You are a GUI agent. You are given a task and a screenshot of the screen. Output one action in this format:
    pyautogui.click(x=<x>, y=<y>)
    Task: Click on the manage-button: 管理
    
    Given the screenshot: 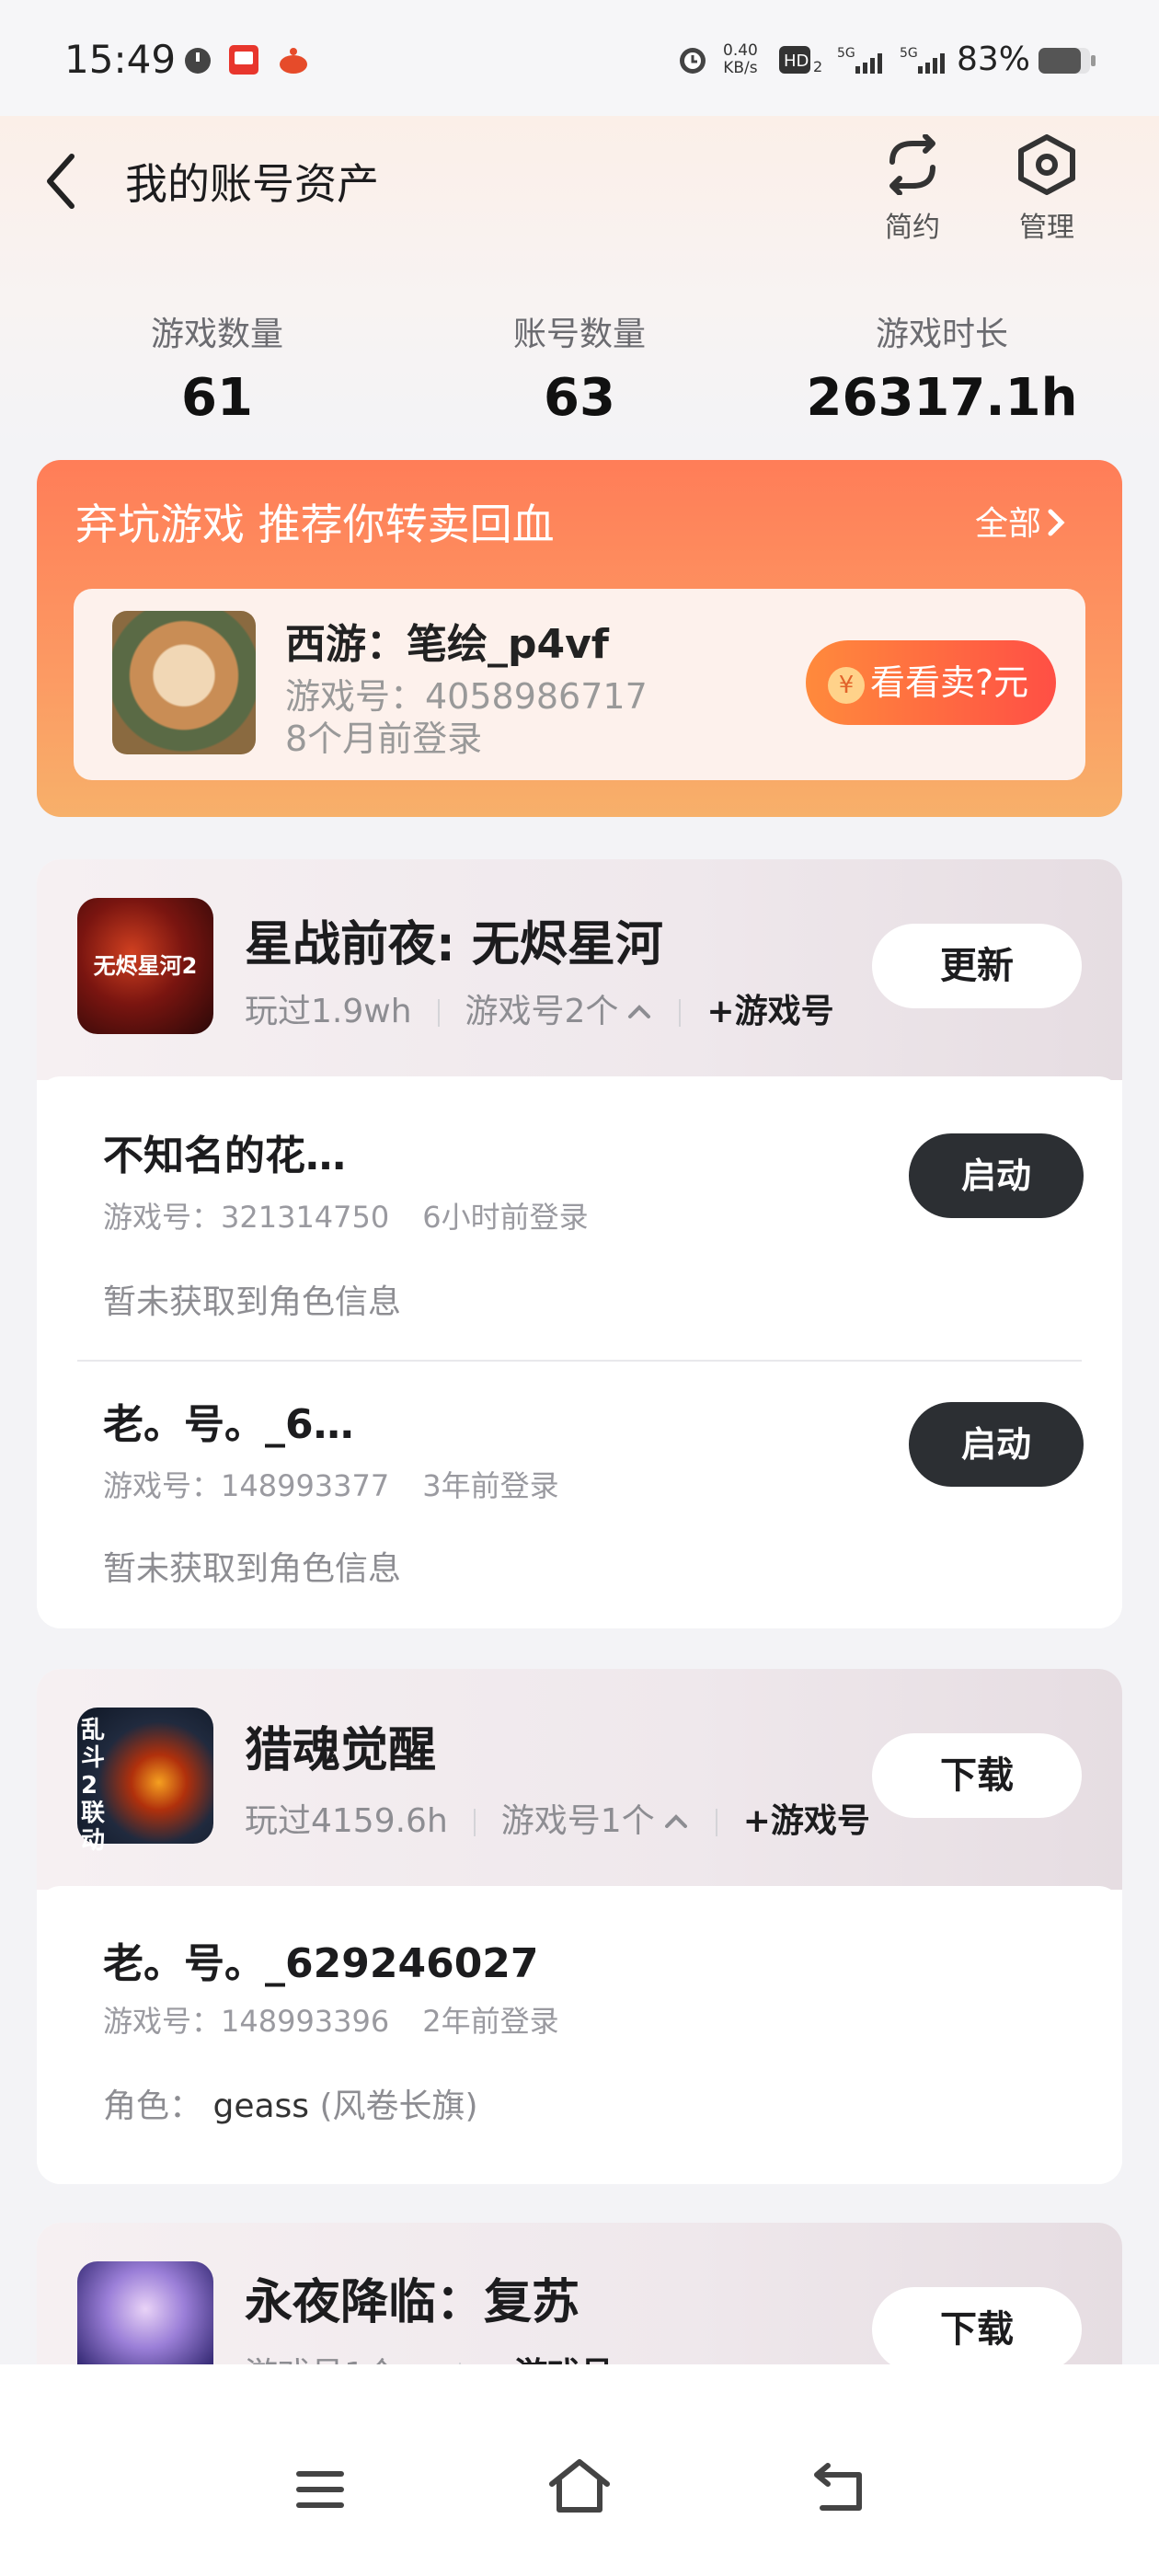 What is the action you would take?
    pyautogui.click(x=1046, y=189)
    